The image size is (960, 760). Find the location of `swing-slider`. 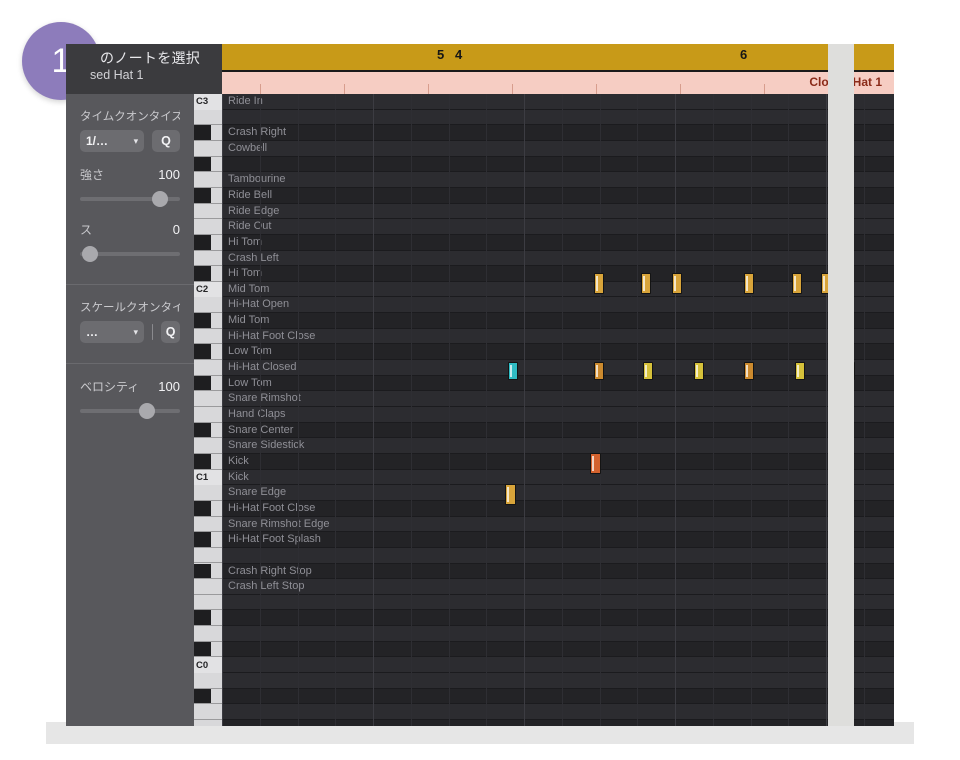

swing-slider is located at coordinates (130, 254).